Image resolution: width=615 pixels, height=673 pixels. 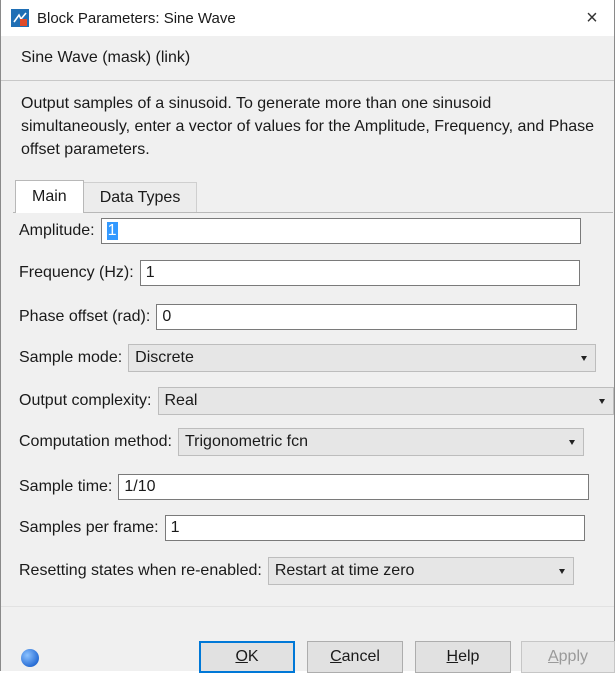 What do you see at coordinates (360, 656) in the screenshot?
I see `cancel-label-rest: ancel` at bounding box center [360, 656].